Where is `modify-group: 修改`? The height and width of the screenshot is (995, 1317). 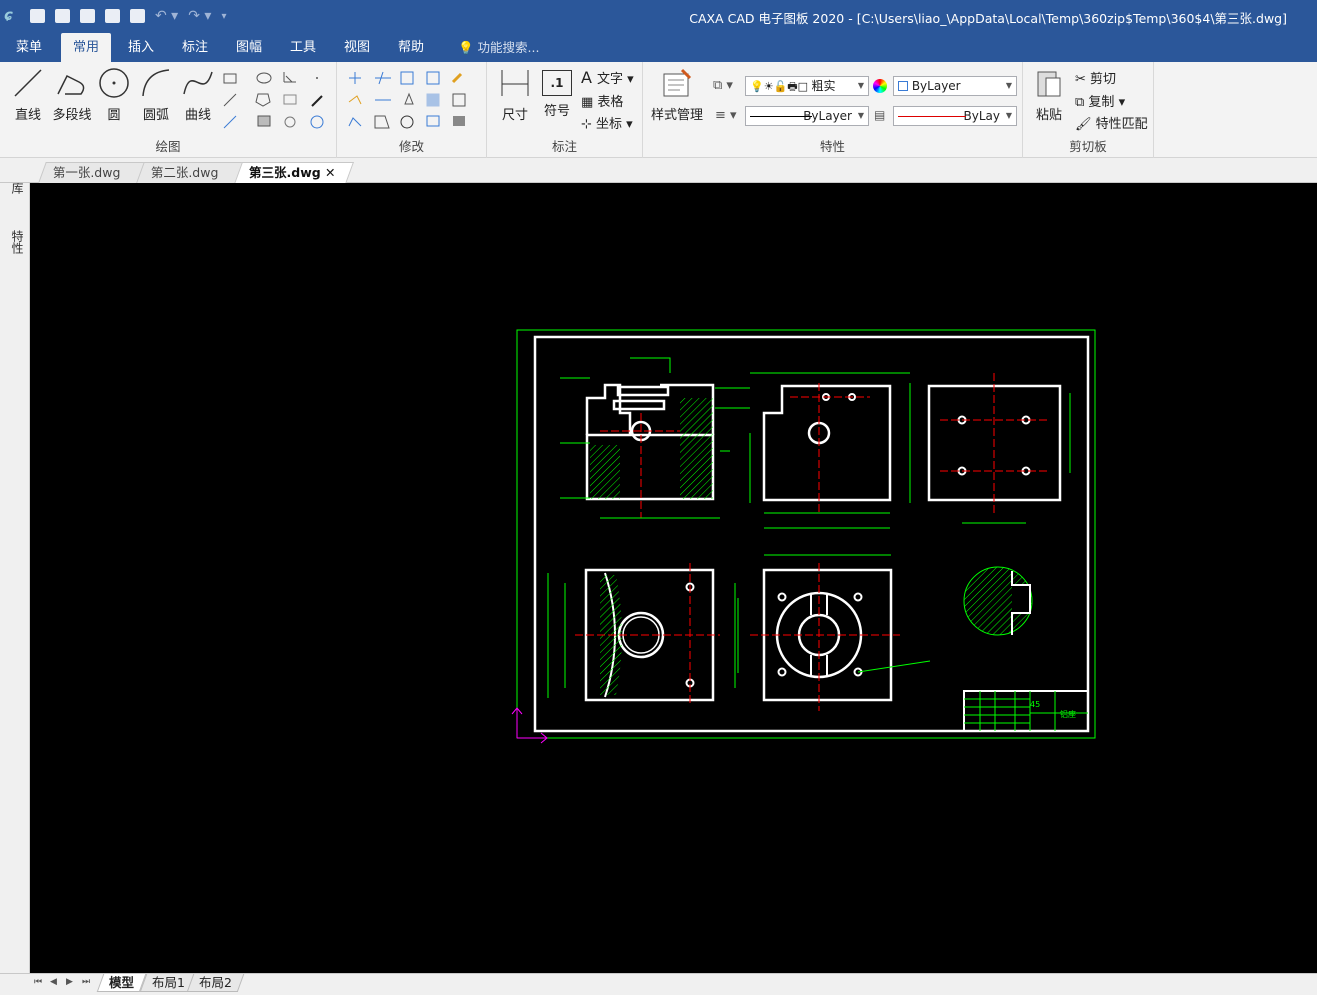 modify-group: 修改 is located at coordinates (412, 110).